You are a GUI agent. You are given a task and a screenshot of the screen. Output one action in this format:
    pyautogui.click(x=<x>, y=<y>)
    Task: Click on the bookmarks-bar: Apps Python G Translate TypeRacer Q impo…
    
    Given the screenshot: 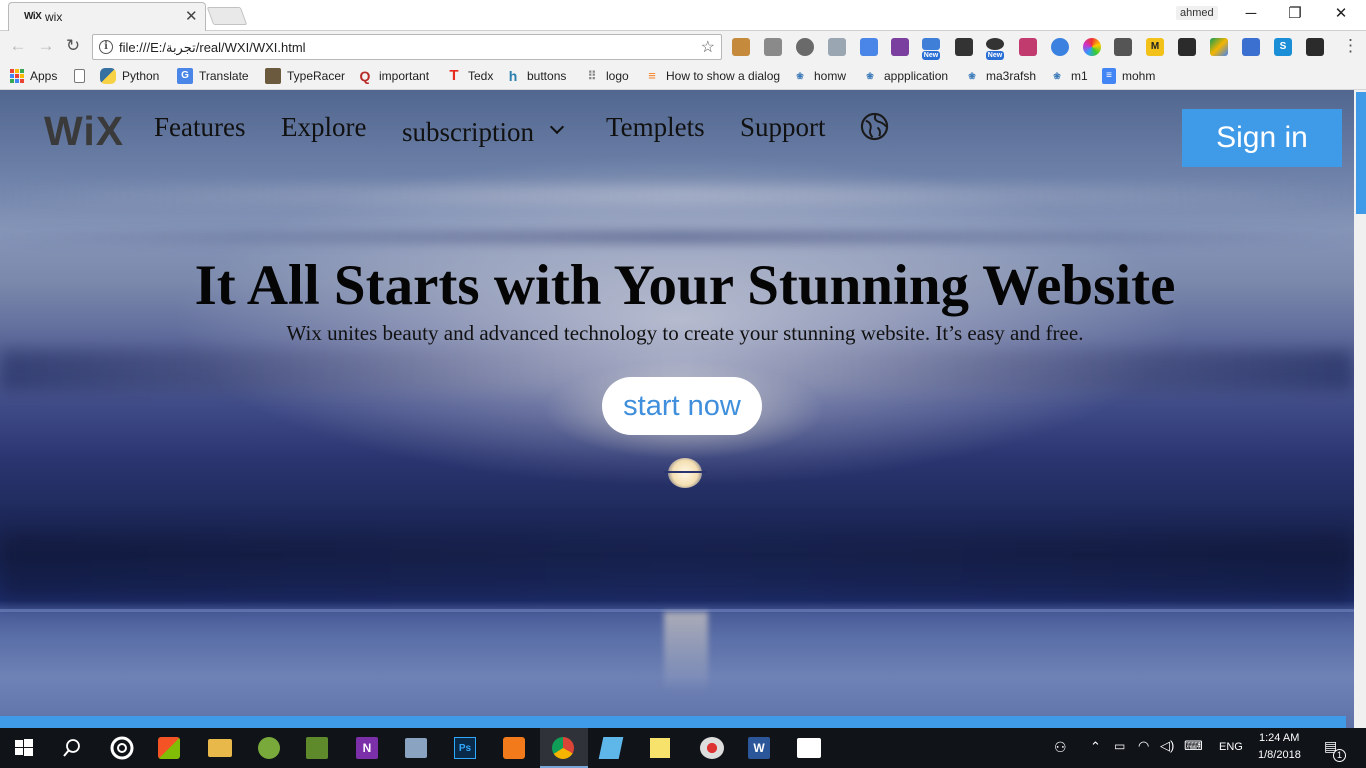 What is the action you would take?
    pyautogui.click(x=683, y=76)
    